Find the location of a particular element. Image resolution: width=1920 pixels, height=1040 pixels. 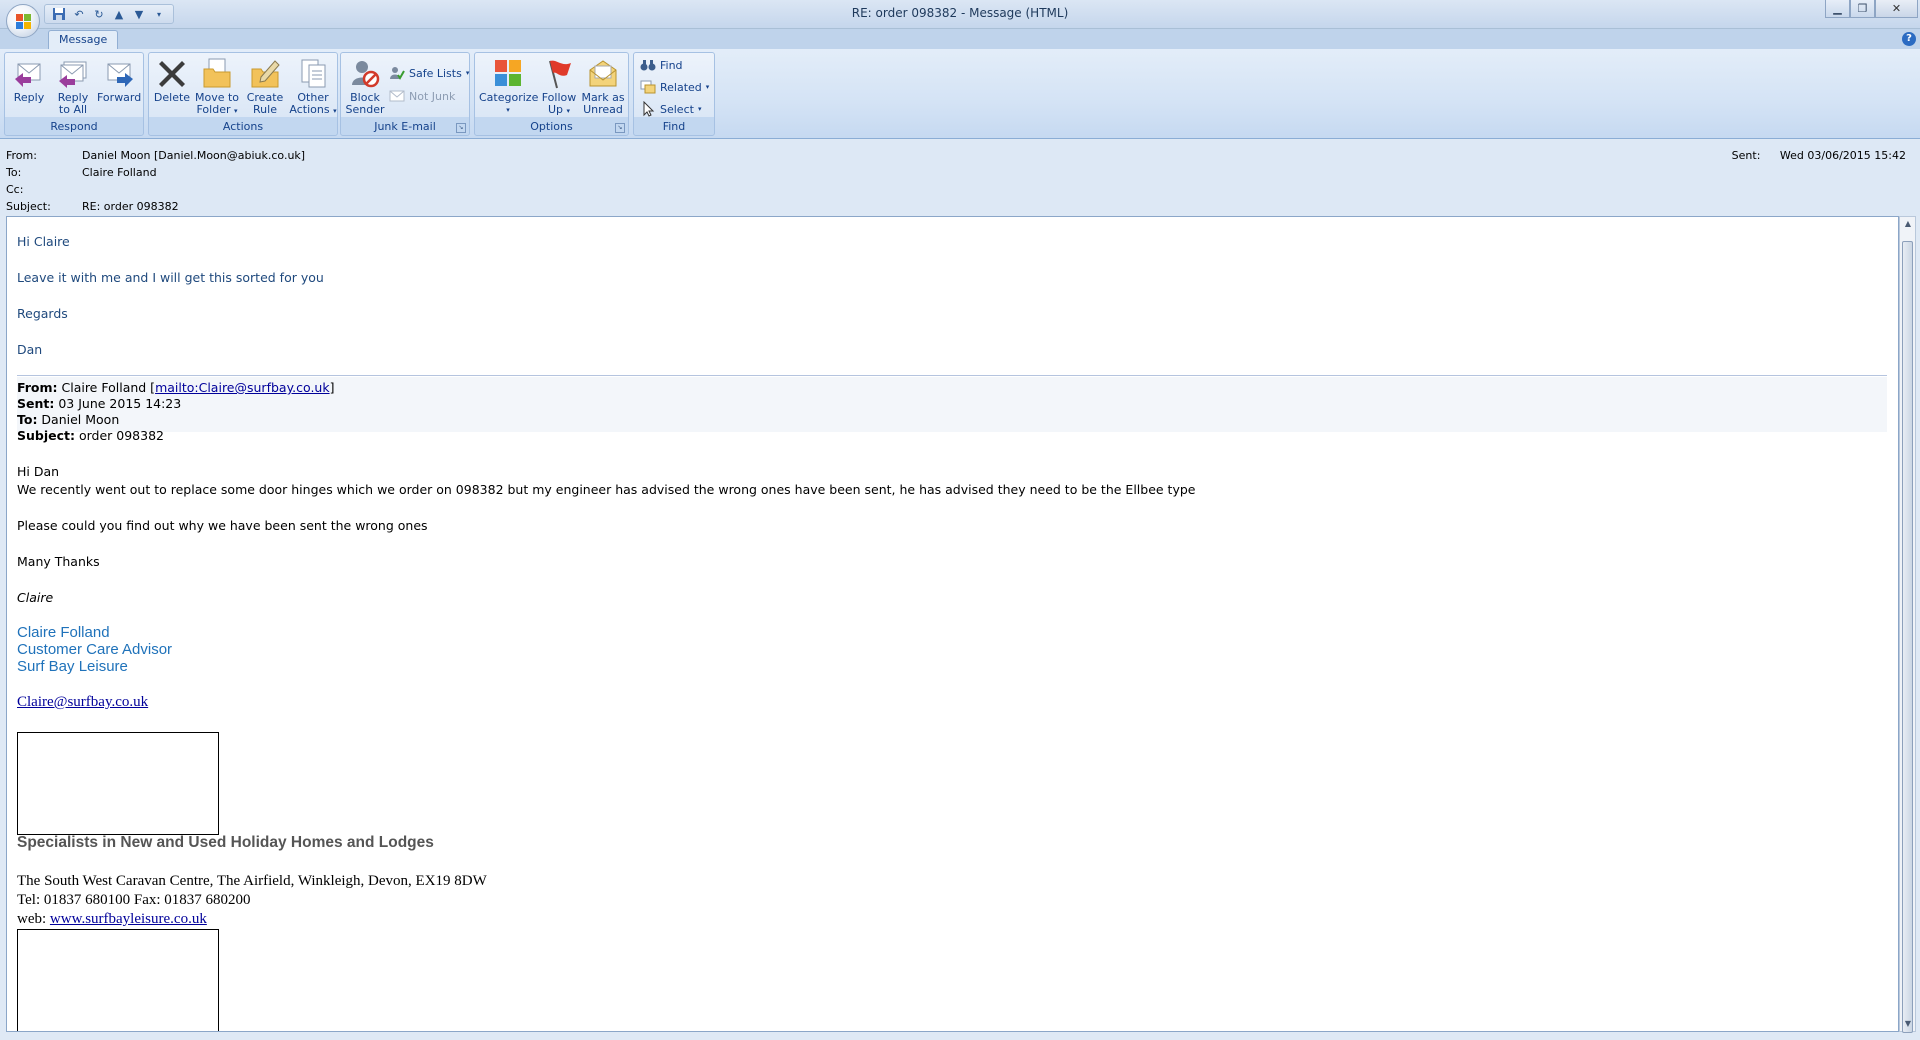

scroll-down-icon: ▼ is located at coordinates (1908, 1024).